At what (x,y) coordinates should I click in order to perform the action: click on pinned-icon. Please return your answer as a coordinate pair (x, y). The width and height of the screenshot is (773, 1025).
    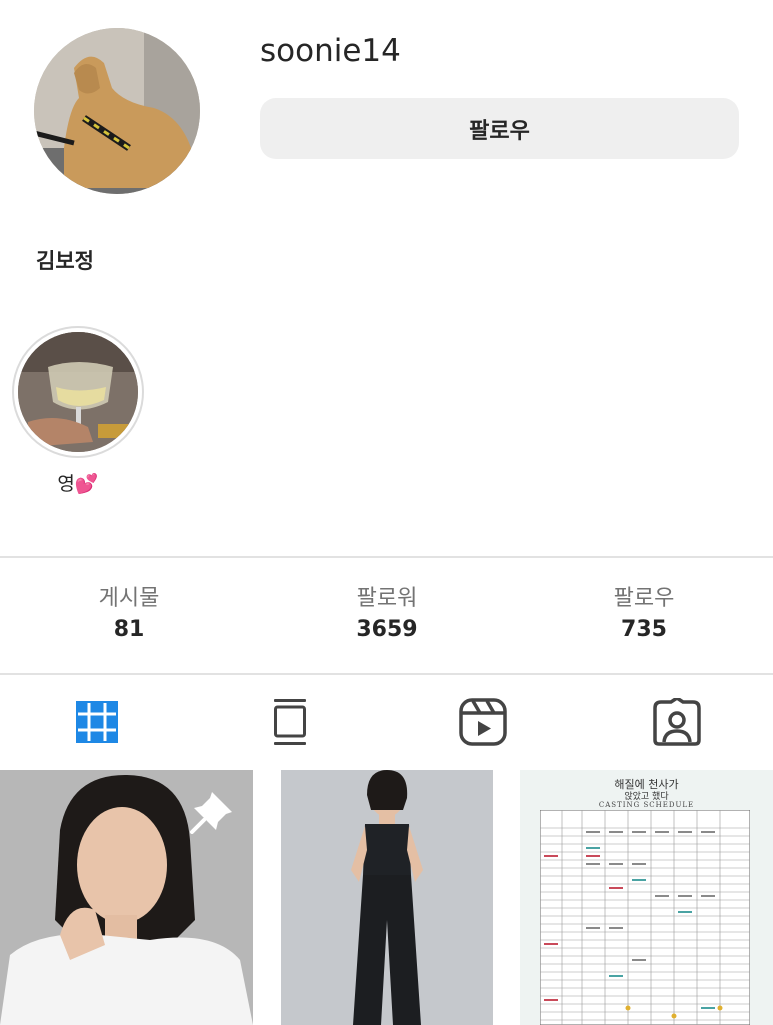
    Looking at the image, I should click on (211, 813).